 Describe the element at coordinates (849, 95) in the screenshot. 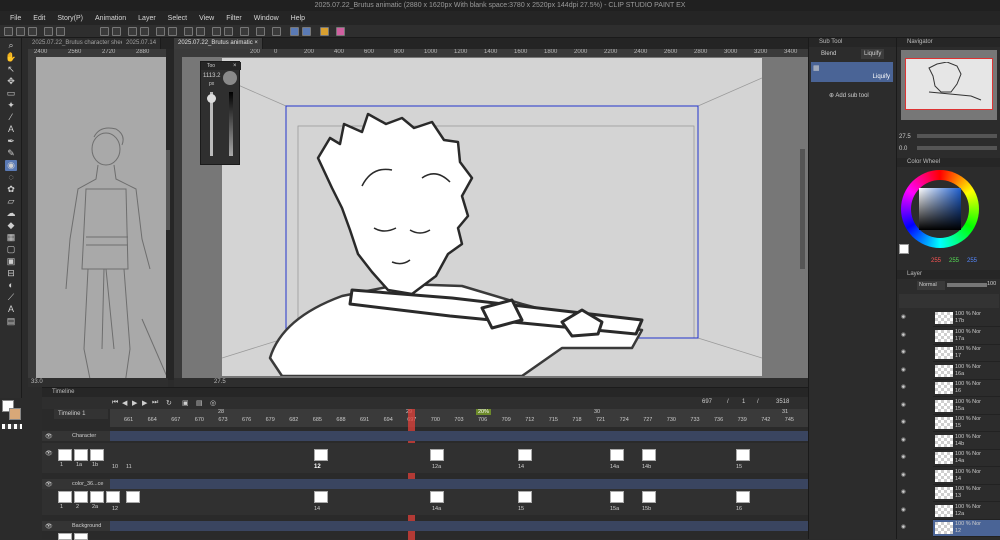

I see `add-sub-tool-button: ⊕ Add sub tool` at that location.